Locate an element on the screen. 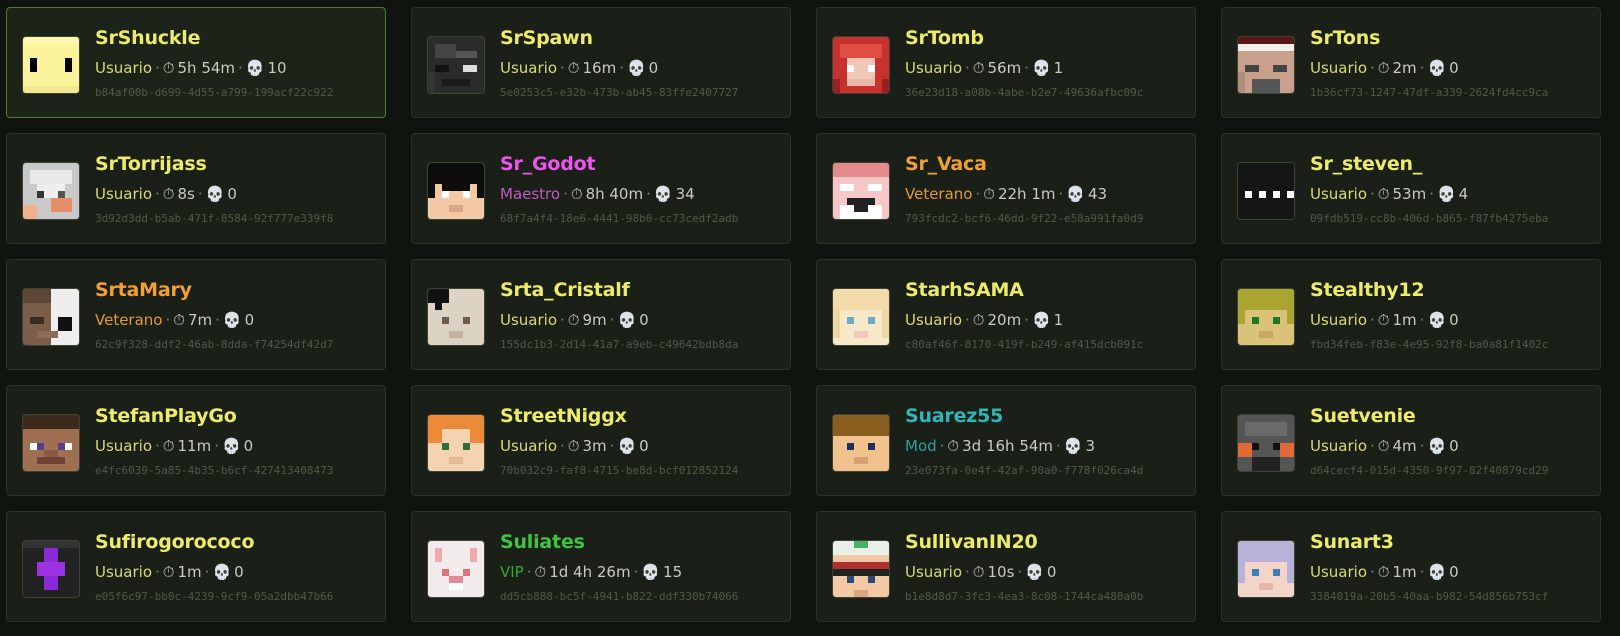 This screenshot has width=1620, height=636. player-name: SrTons is located at coordinates (1345, 38).